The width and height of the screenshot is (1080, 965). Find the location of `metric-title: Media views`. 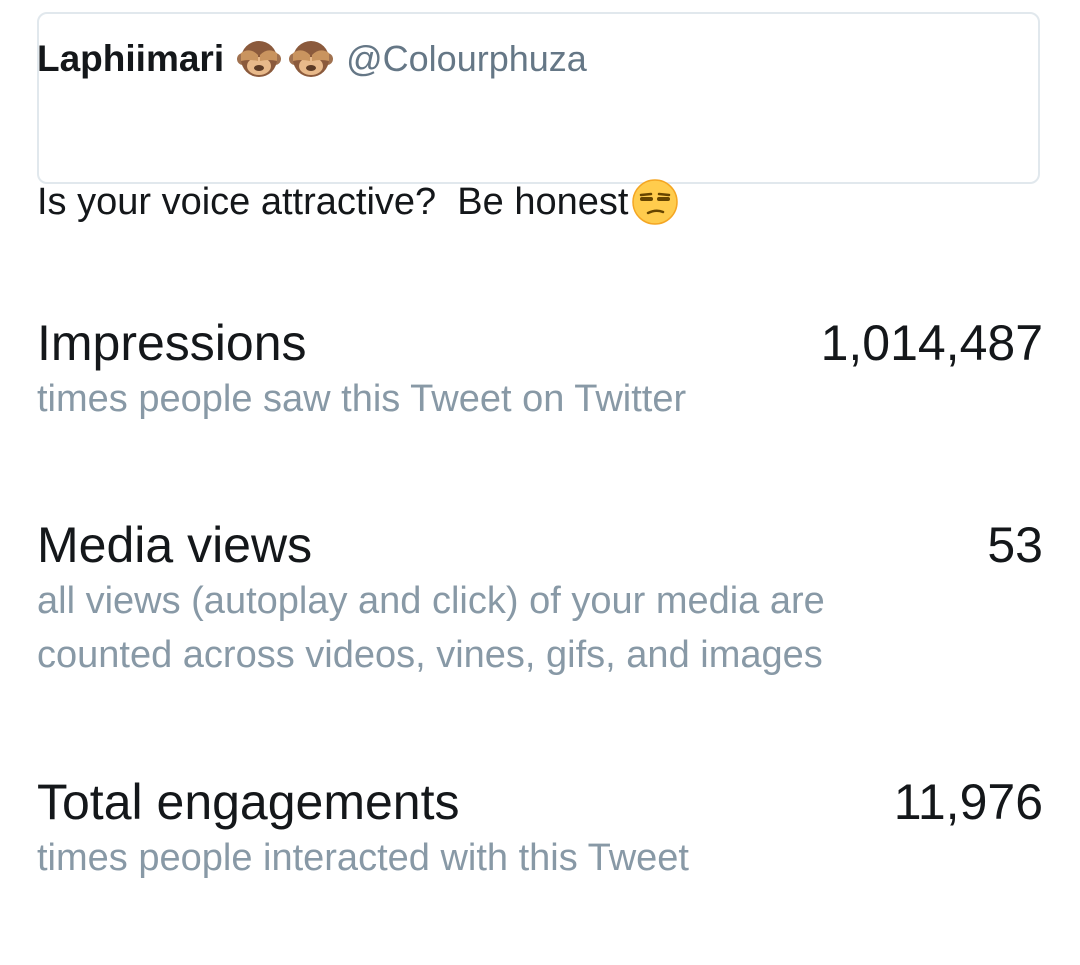

metric-title: Media views is located at coordinates (175, 545).